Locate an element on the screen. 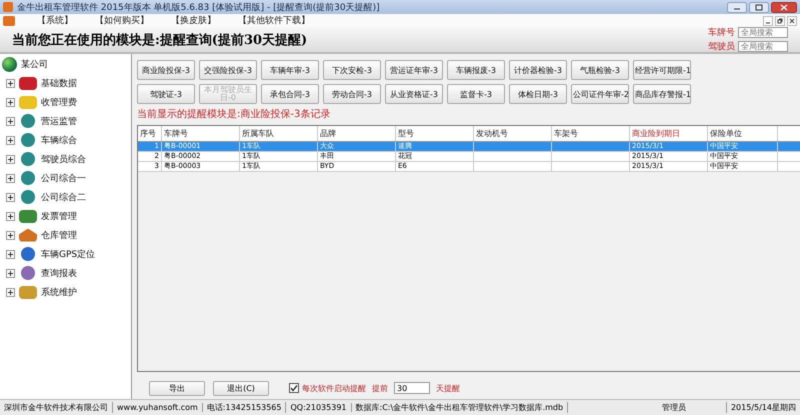 The height and width of the screenshot is (415, 800). footer-button: 导出 is located at coordinates (177, 388).